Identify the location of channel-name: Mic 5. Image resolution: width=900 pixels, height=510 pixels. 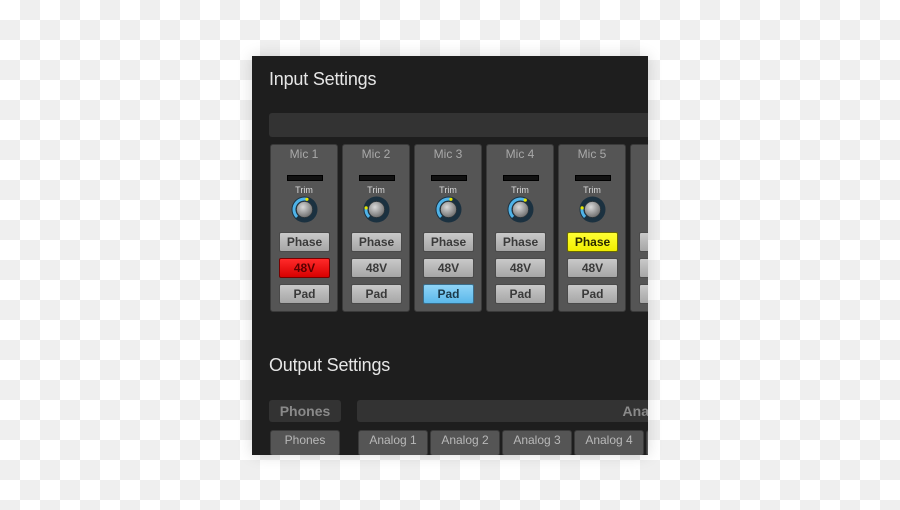
(592, 154).